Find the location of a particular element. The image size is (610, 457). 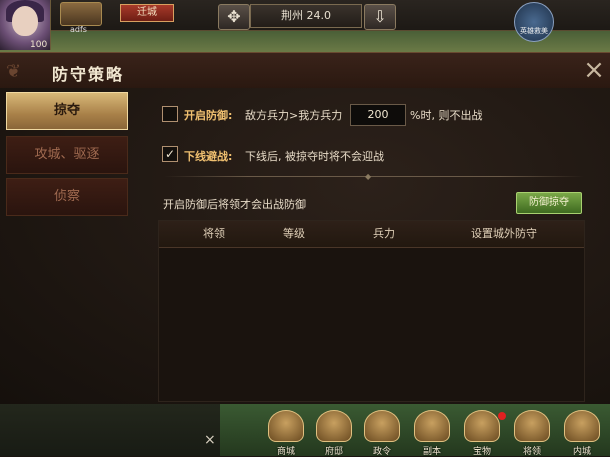

column-troops: 兵力 is located at coordinates (384, 233).